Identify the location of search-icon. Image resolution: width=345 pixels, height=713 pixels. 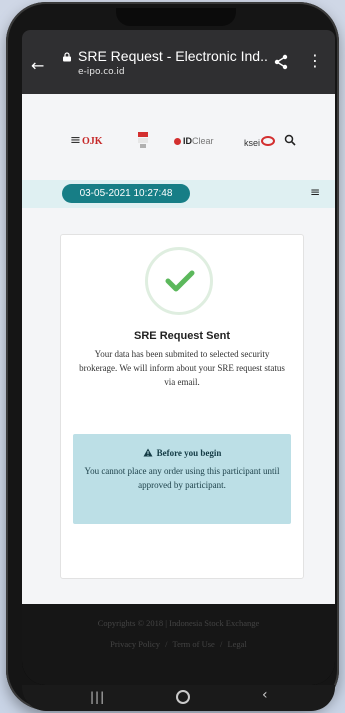
(290, 140).